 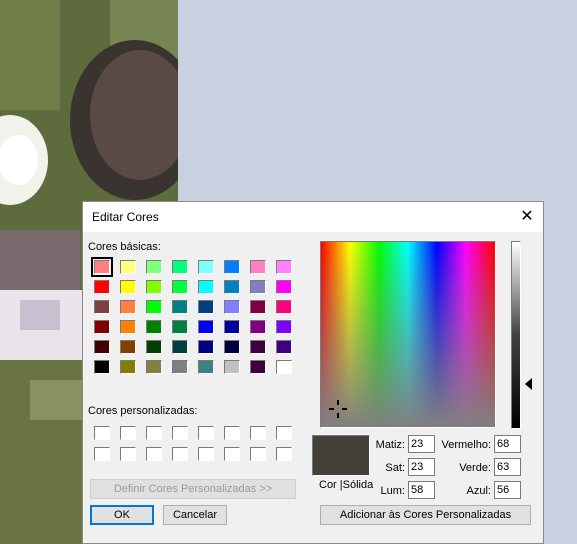 What do you see at coordinates (421, 444) in the screenshot?
I see `hue-field` at bounding box center [421, 444].